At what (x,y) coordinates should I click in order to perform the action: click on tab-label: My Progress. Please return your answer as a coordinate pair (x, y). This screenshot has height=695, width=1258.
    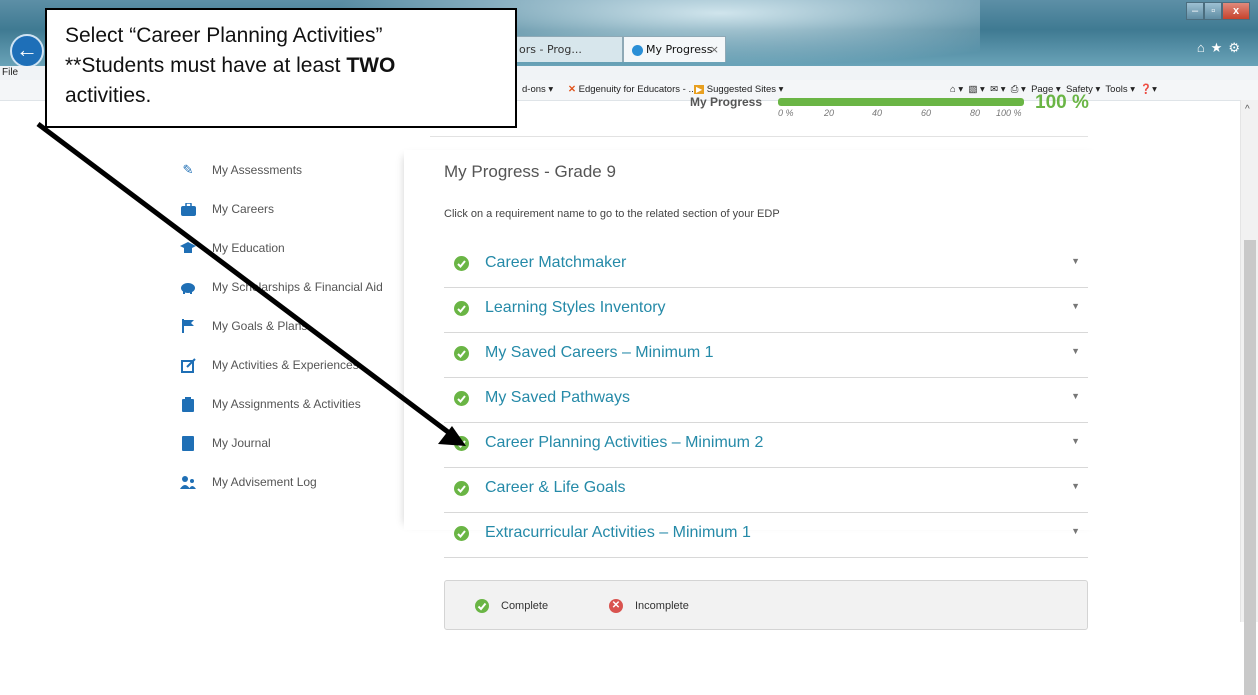
    Looking at the image, I should click on (679, 49).